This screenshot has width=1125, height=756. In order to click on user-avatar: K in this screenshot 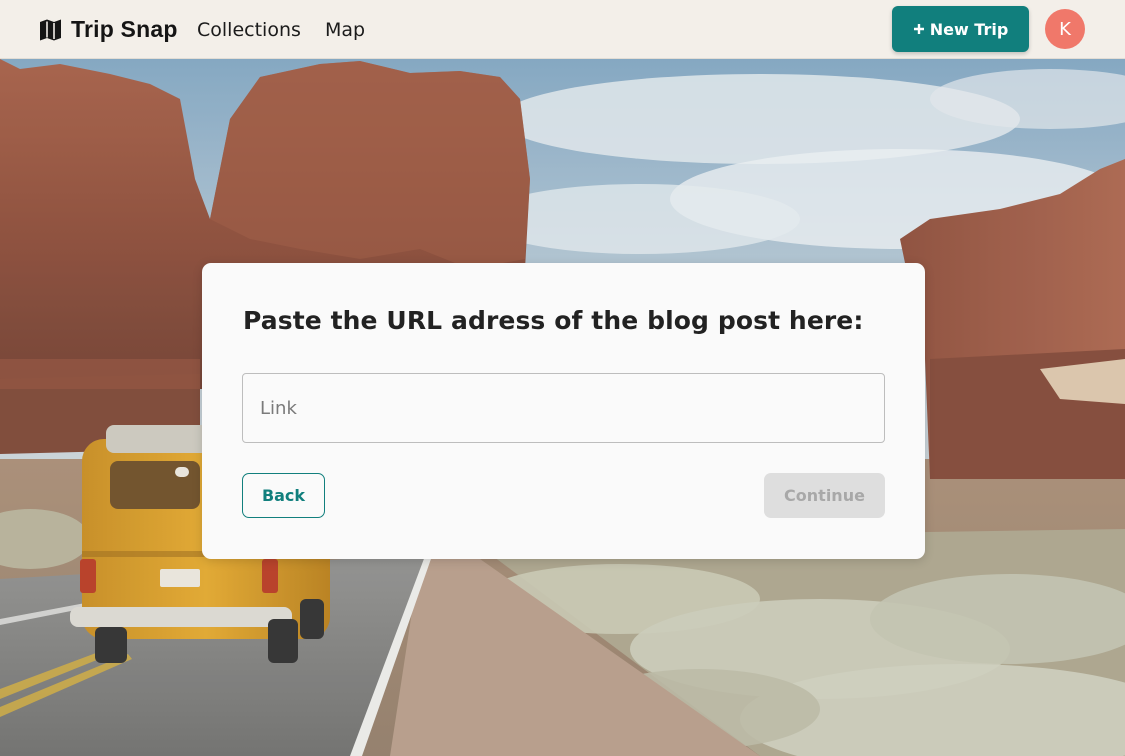, I will do `click(1065, 29)`.